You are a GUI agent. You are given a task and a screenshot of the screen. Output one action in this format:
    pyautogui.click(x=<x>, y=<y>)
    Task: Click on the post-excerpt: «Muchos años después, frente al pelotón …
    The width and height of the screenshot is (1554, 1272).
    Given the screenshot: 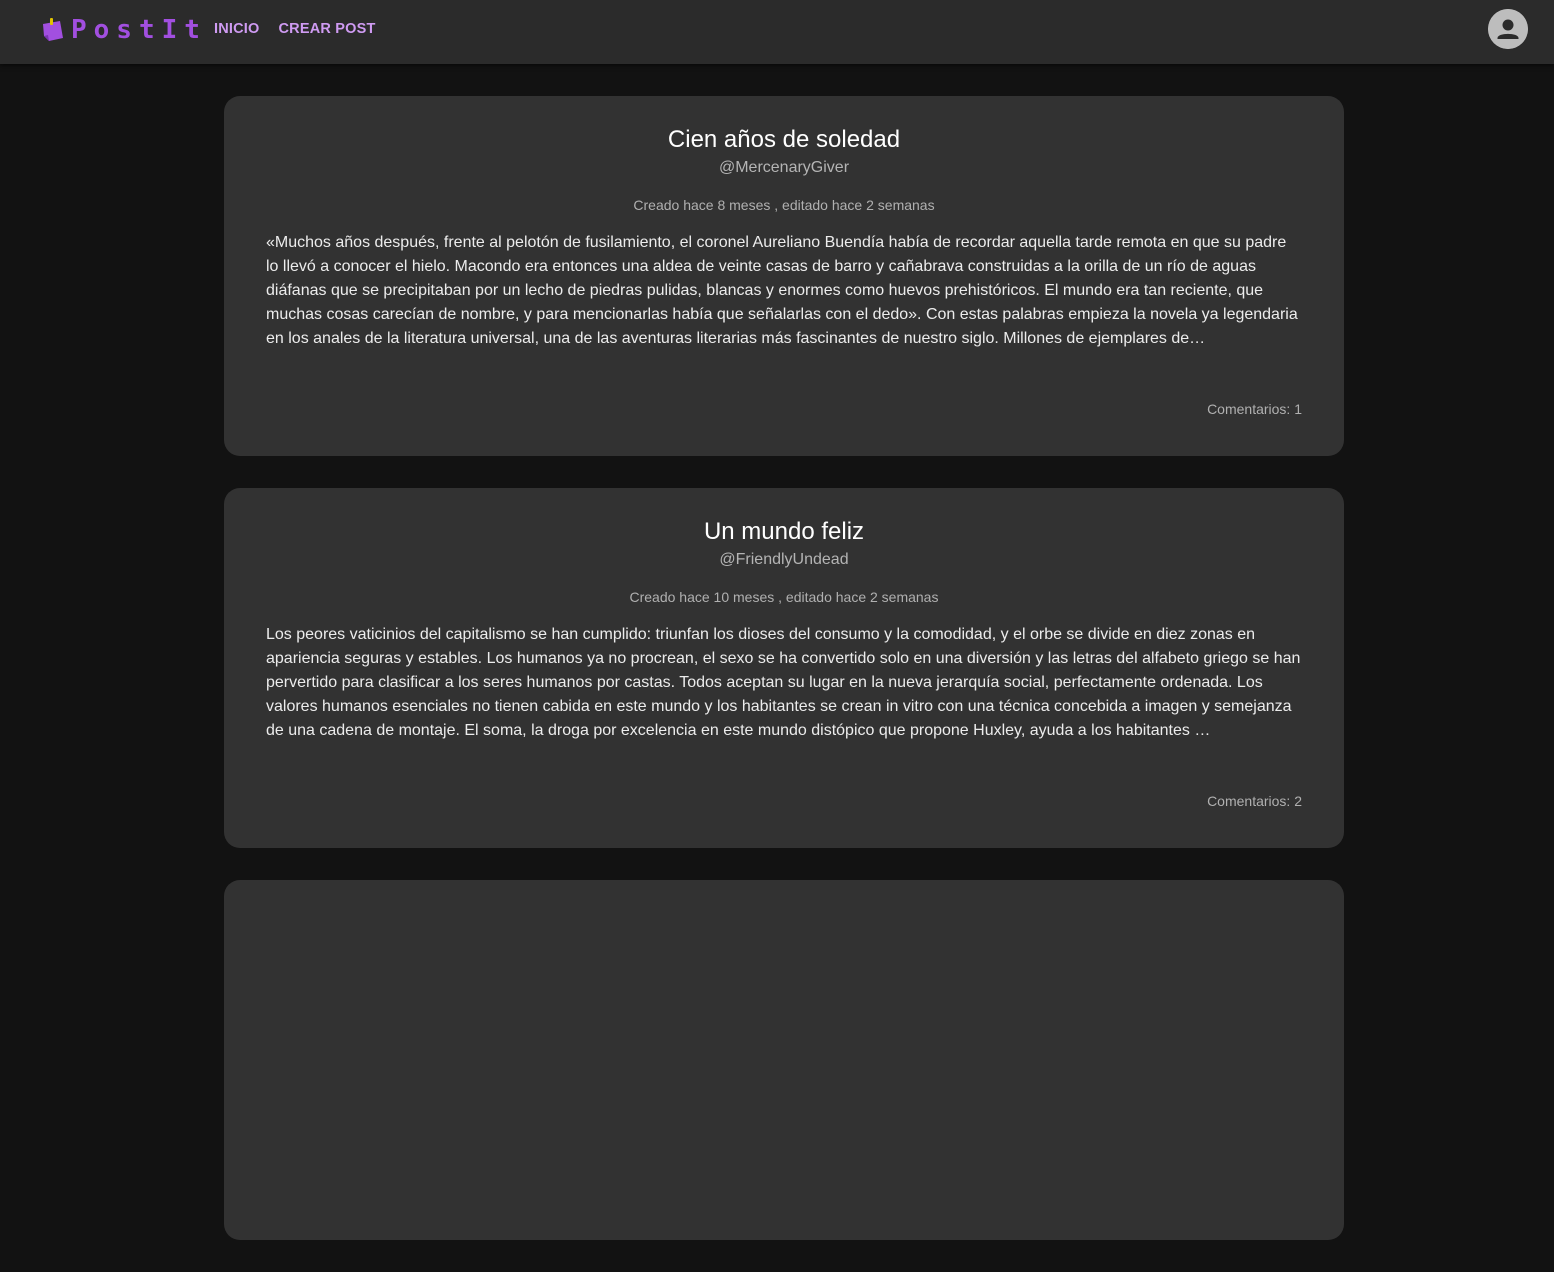 What is the action you would take?
    pyautogui.click(x=782, y=290)
    